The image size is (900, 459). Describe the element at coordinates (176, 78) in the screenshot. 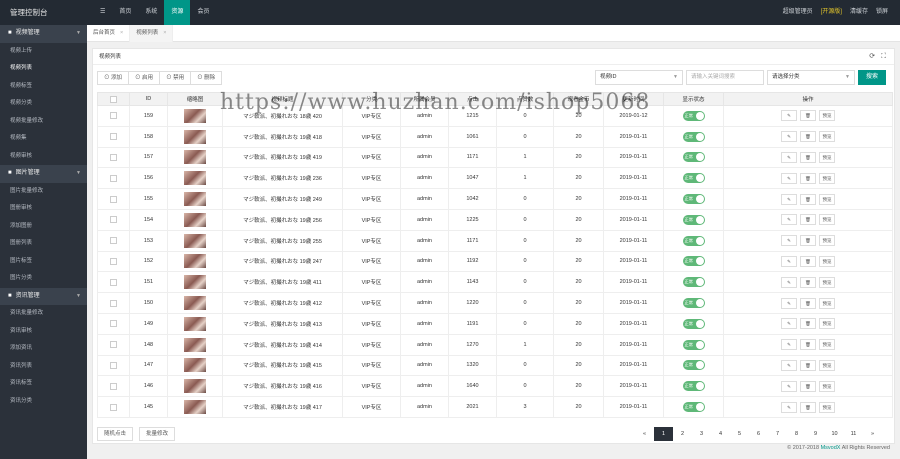

I see `toolbar-button: ⊙ 禁用` at that location.